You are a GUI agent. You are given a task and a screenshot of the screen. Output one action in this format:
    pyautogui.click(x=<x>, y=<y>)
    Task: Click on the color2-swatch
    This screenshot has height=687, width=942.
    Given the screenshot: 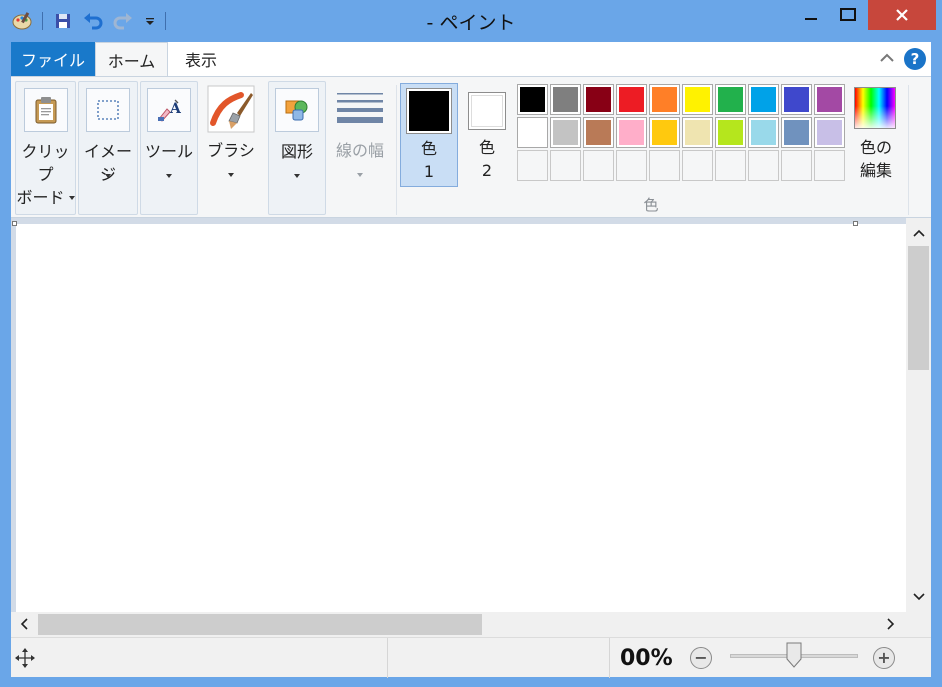 What is the action you would take?
    pyautogui.click(x=487, y=111)
    